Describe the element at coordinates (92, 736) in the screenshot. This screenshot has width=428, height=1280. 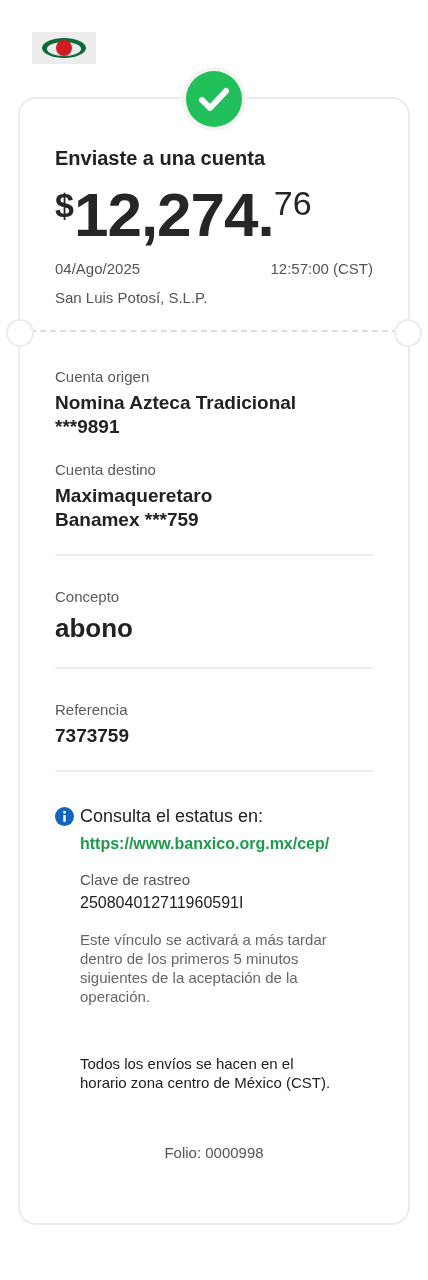
I see `field-value: 7373759` at that location.